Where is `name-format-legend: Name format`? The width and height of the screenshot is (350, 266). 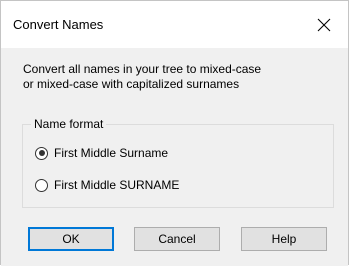
name-format-legend: Name format is located at coordinates (69, 124).